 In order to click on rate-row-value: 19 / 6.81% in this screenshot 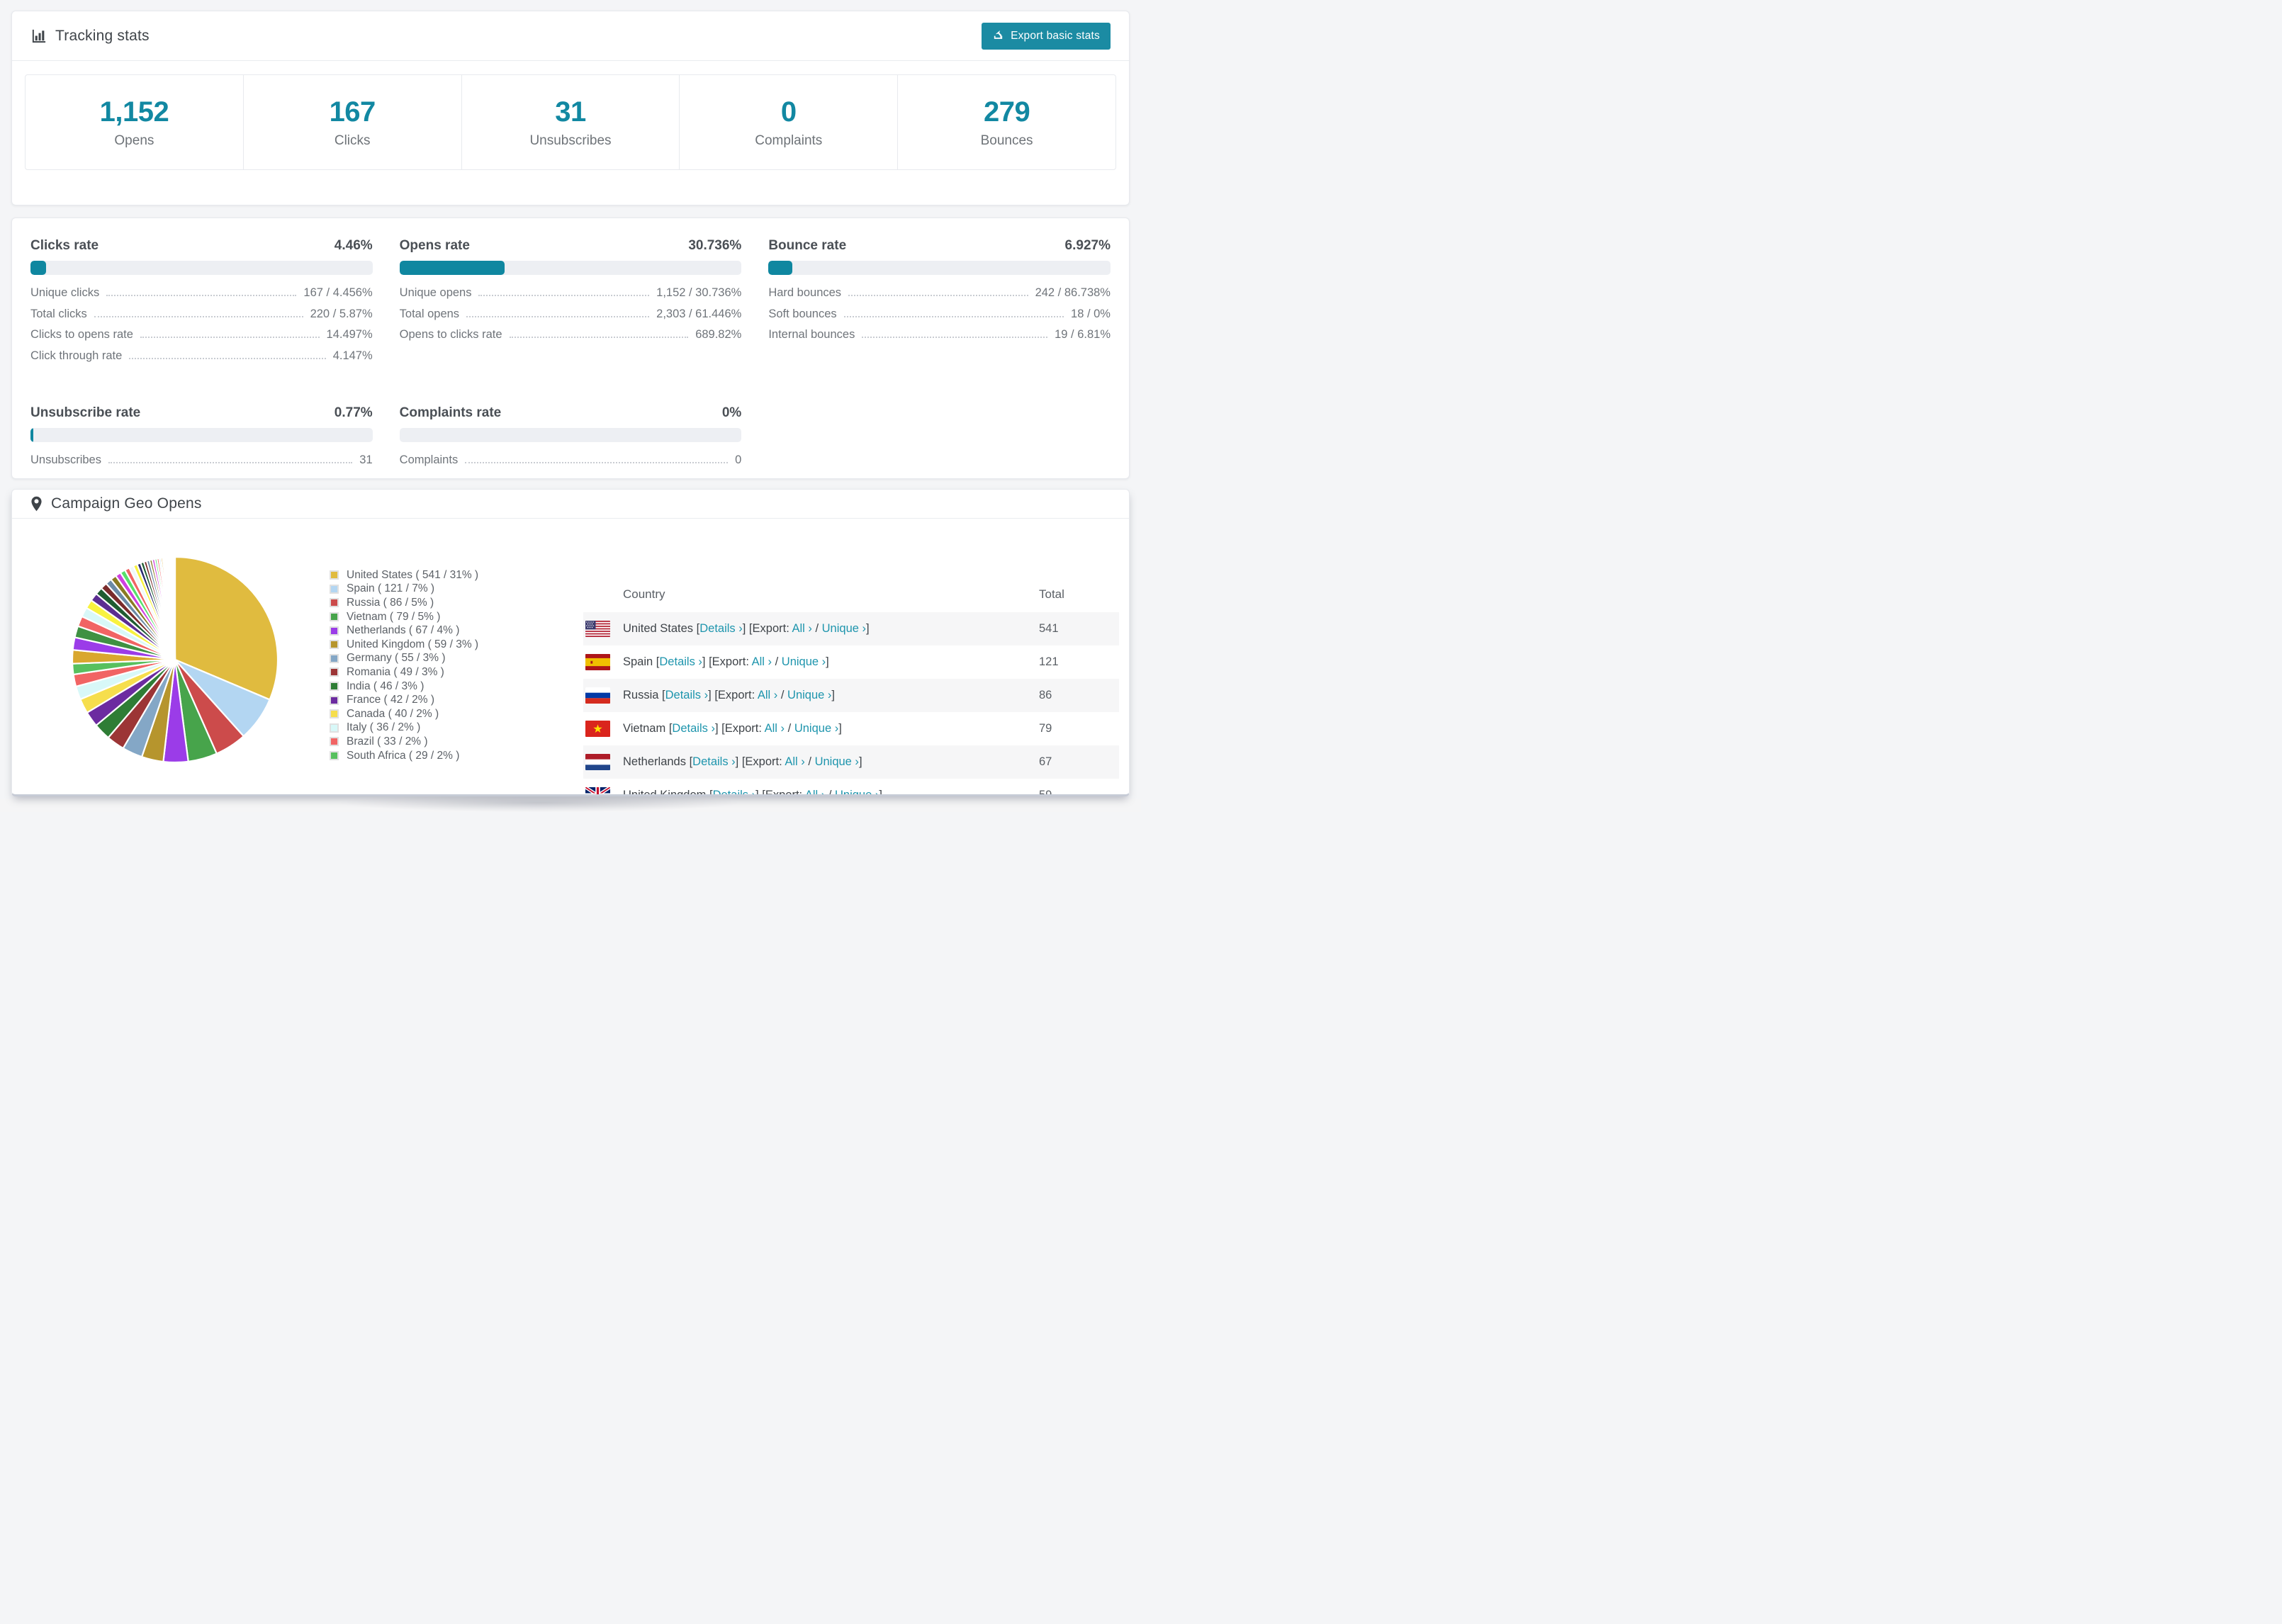, I will do `click(1083, 334)`.